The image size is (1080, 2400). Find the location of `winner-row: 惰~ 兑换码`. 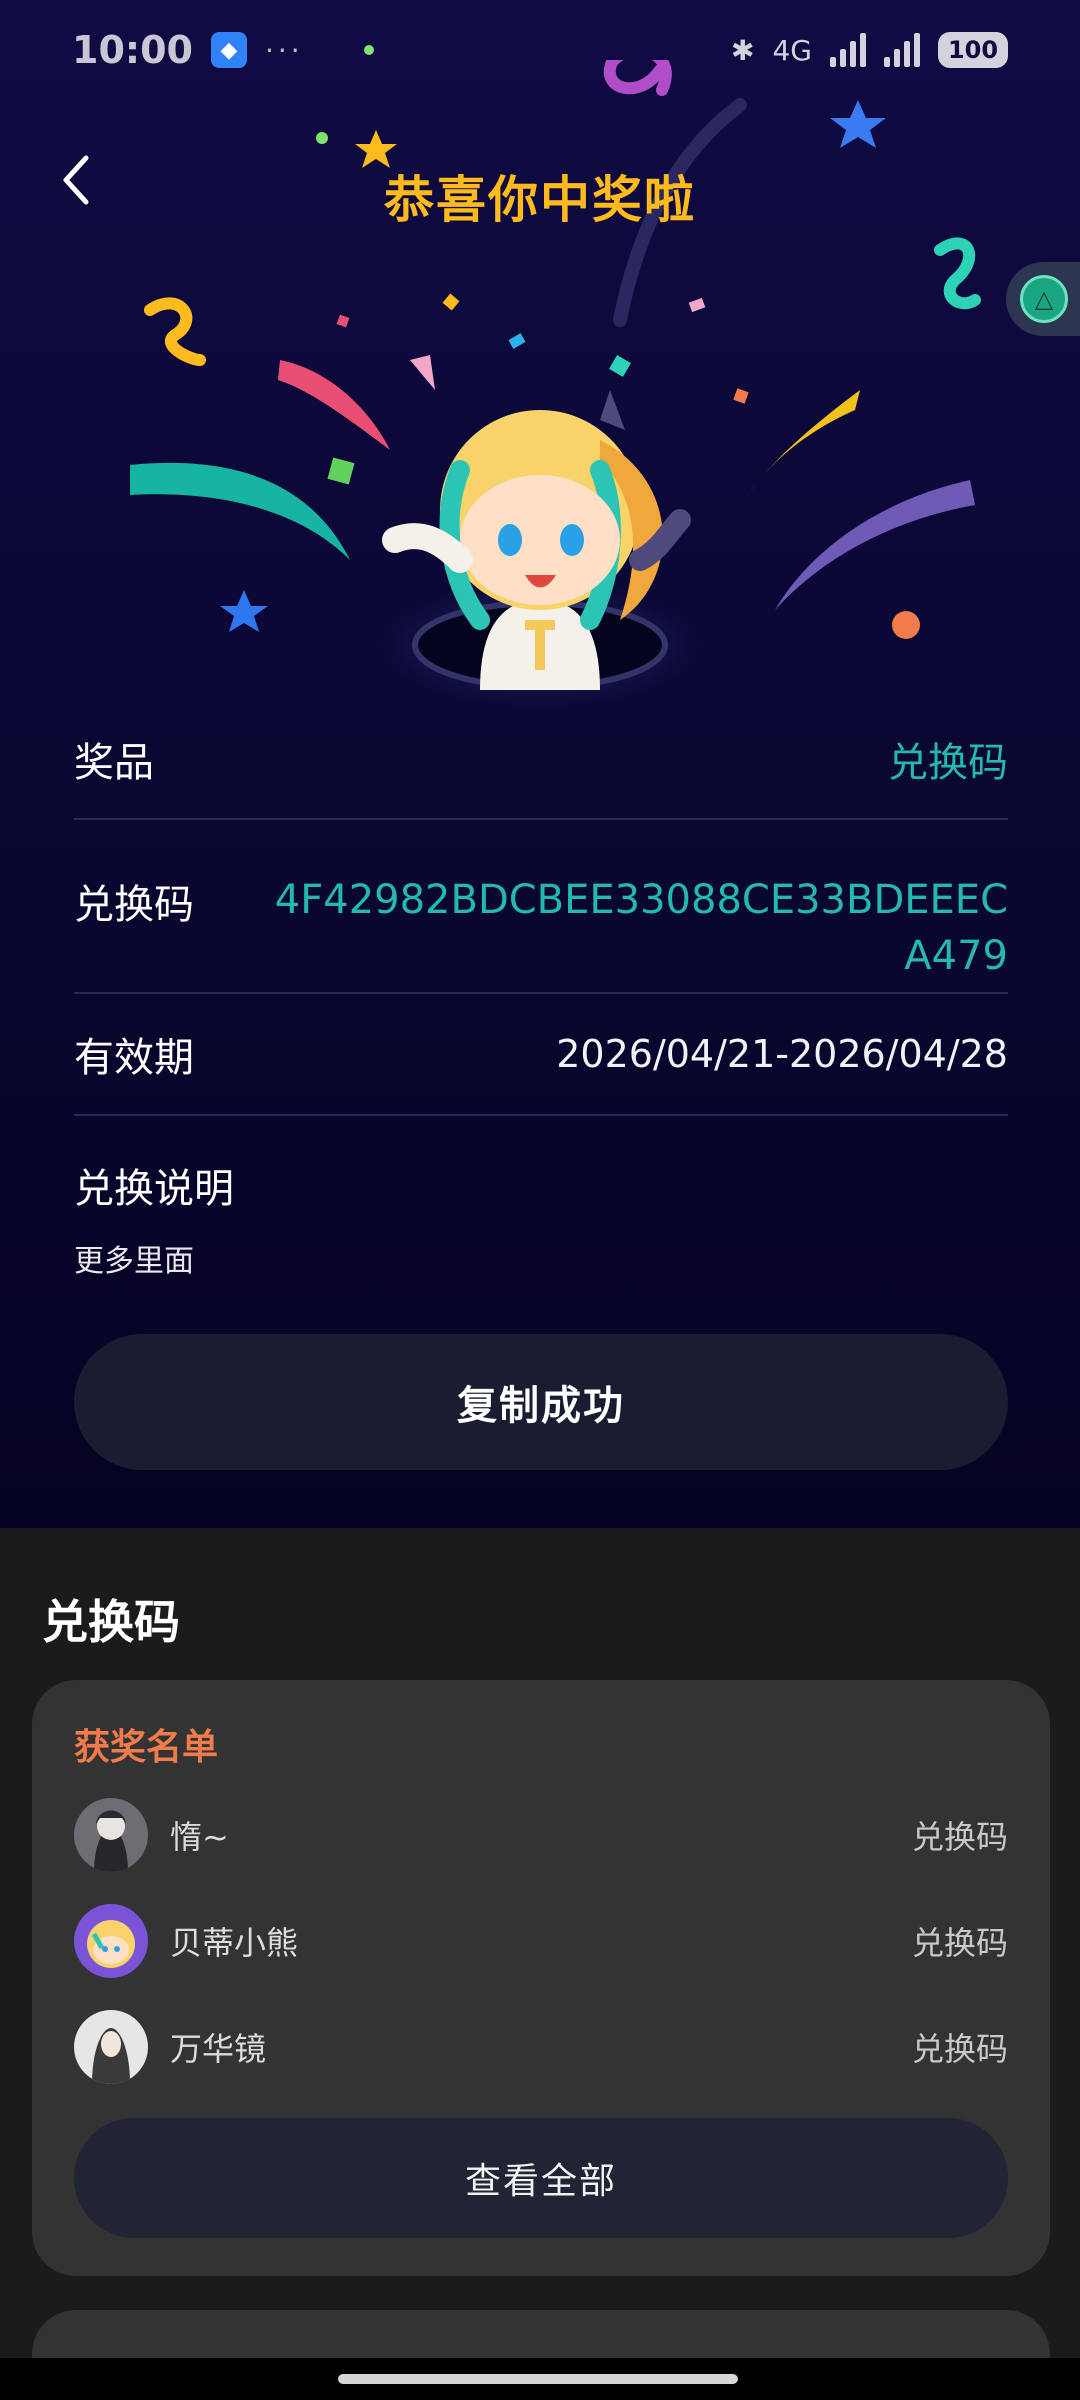

winner-row: 惰~ 兑换码 is located at coordinates (541, 1835).